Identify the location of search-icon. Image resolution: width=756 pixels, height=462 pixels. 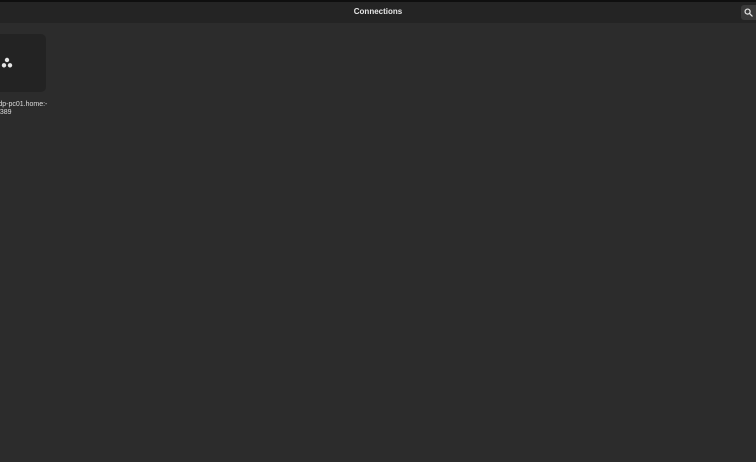
(748, 12).